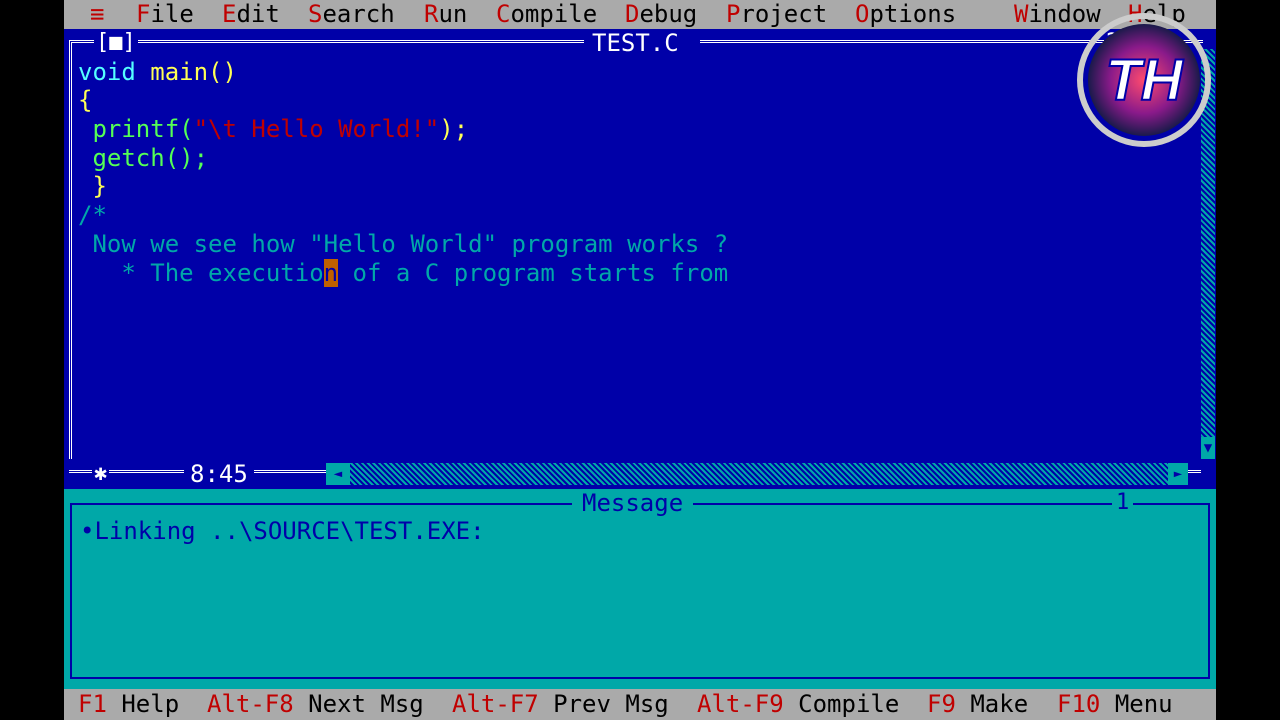 Image resolution: width=1280 pixels, height=720 pixels. What do you see at coordinates (150, 704) in the screenshot?
I see `status-label: Help` at bounding box center [150, 704].